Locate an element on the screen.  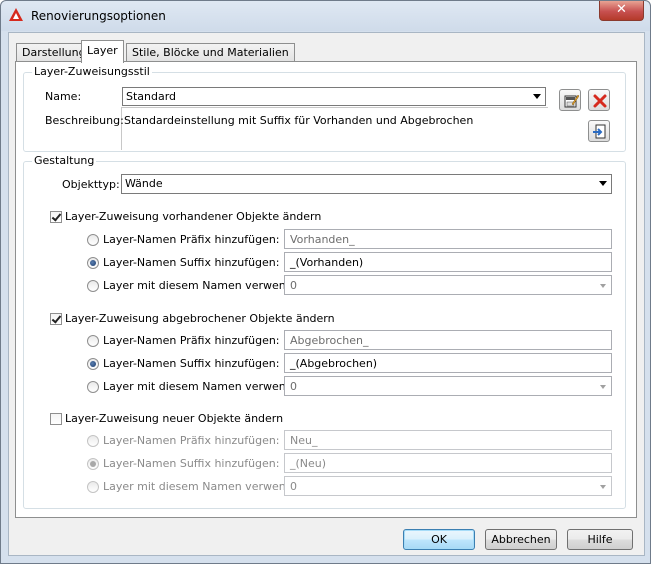
demolished-objects-checkbox is located at coordinates (56, 319).